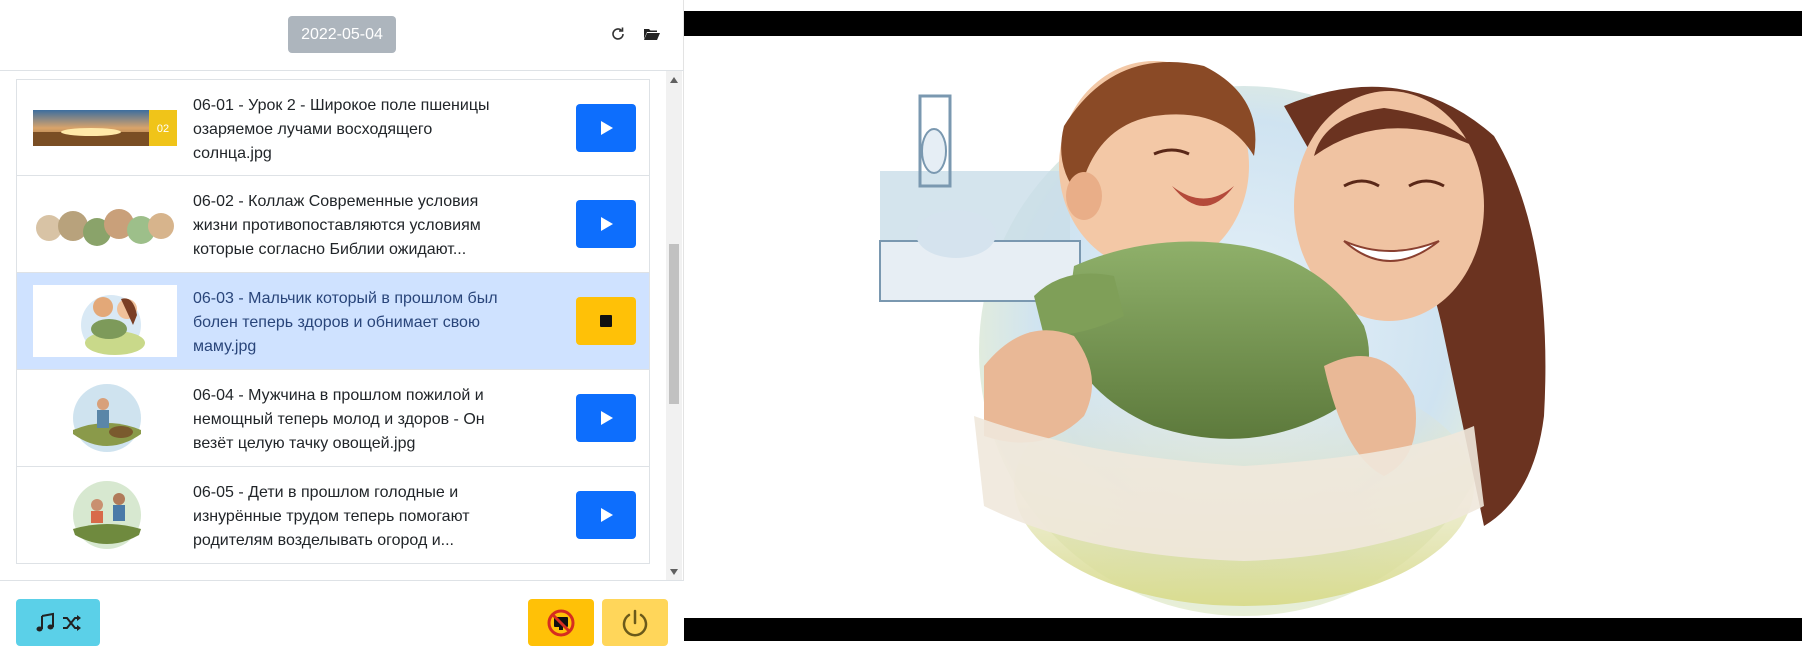  What do you see at coordinates (652, 34) in the screenshot?
I see `folder-open-icon` at bounding box center [652, 34].